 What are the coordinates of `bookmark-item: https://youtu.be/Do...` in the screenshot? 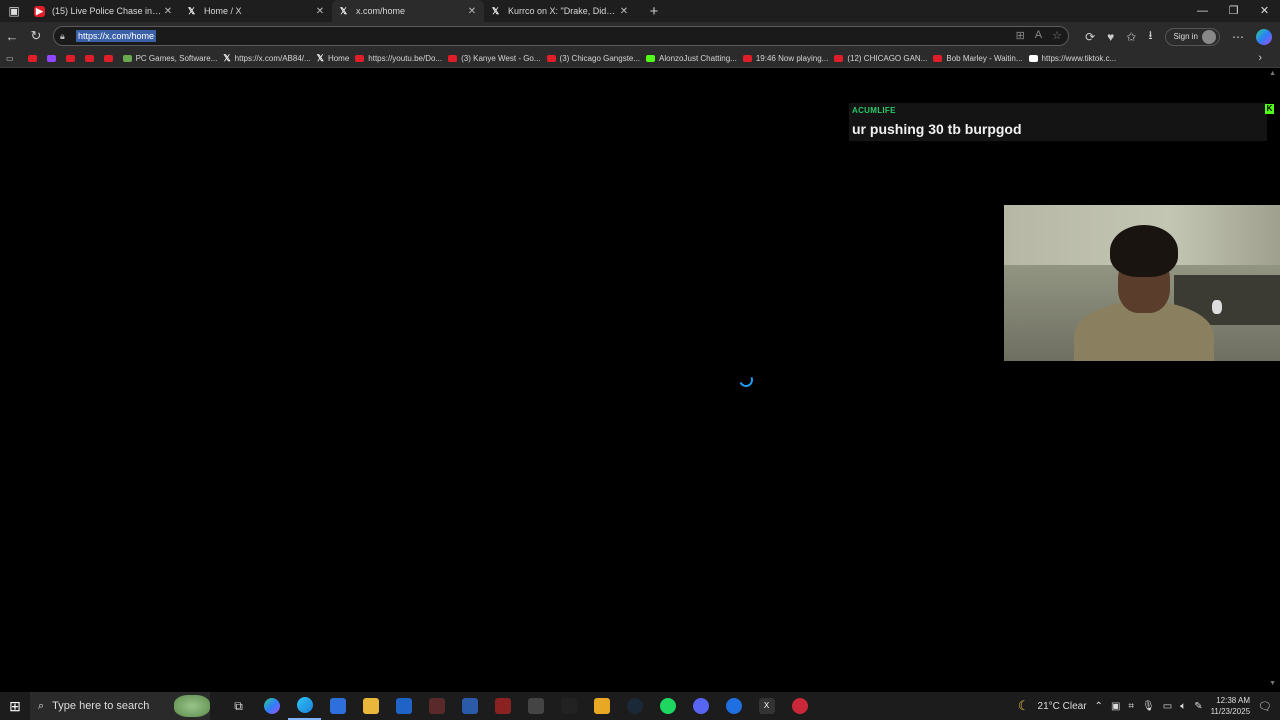 It's located at (398, 58).